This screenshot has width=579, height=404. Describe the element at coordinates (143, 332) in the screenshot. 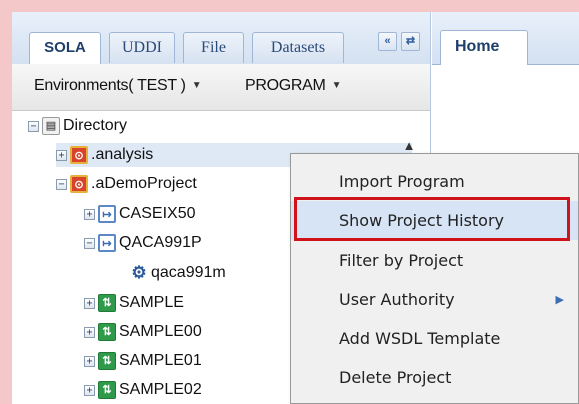

I see `tree-node-sample00: + ⇅ SAMPLE00` at that location.